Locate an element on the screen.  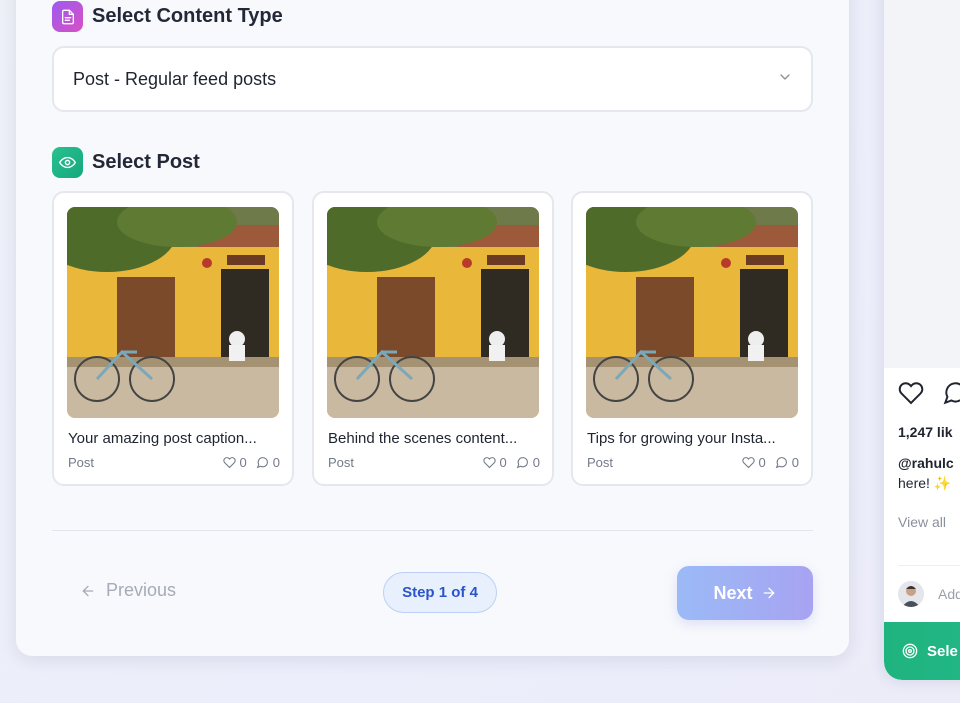
select-button-label: Sele is located at coordinates (942, 651).